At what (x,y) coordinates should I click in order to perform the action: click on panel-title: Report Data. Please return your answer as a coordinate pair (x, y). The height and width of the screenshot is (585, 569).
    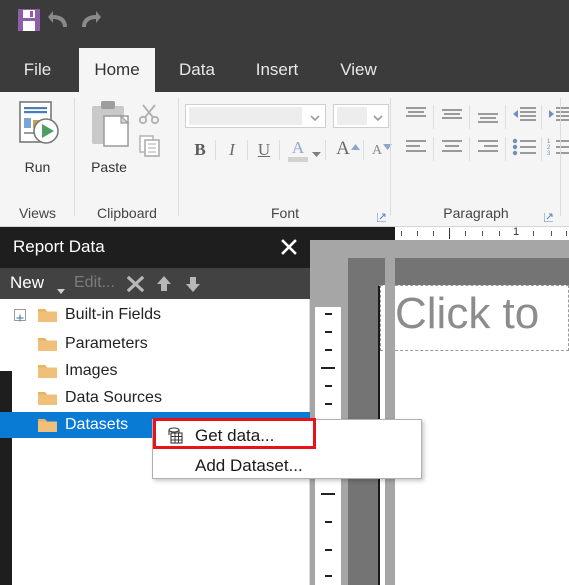
    Looking at the image, I should click on (59, 246).